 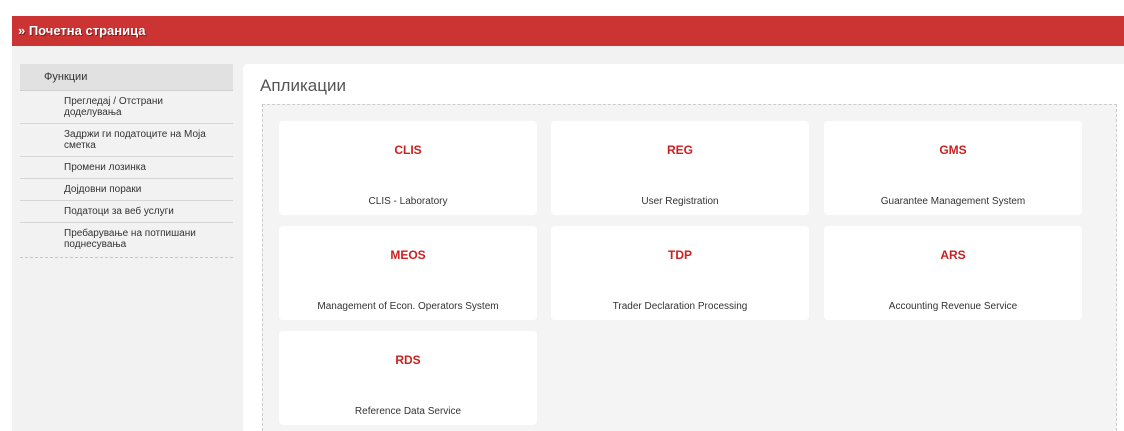 I want to click on app-code: RDS, so click(x=408, y=360).